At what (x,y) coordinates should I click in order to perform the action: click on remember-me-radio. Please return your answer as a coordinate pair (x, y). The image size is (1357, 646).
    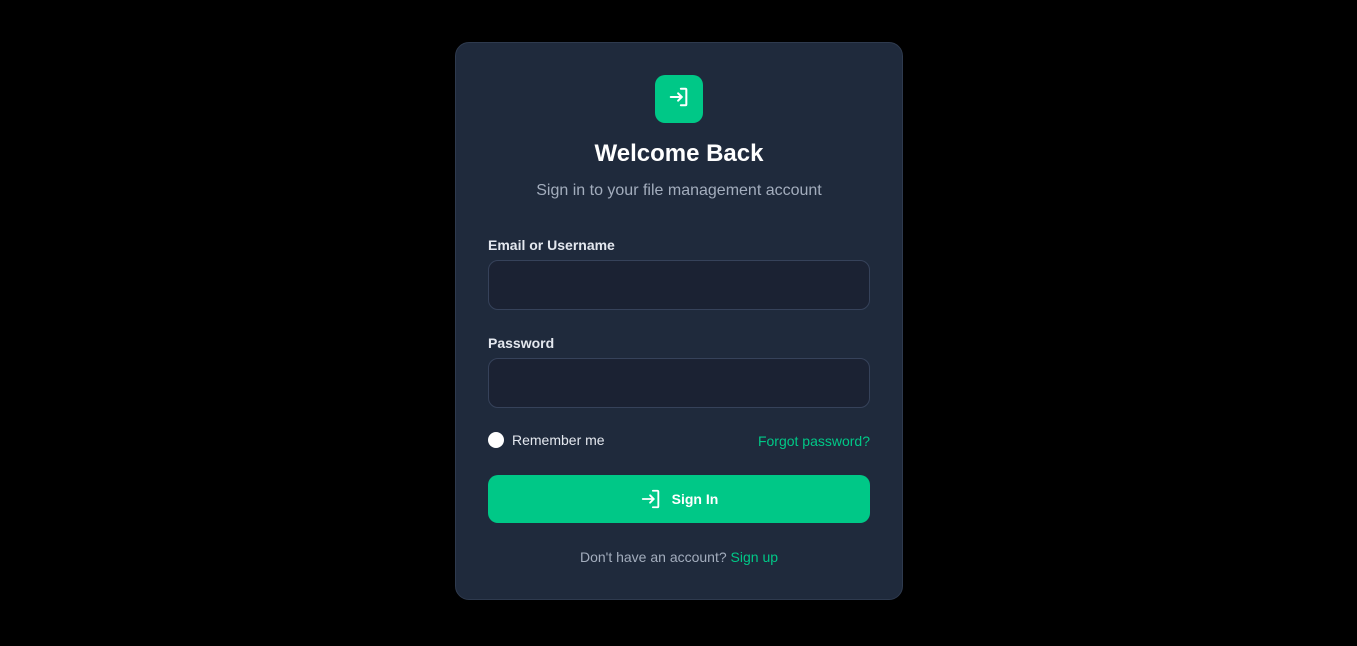
    Looking at the image, I should click on (496, 440).